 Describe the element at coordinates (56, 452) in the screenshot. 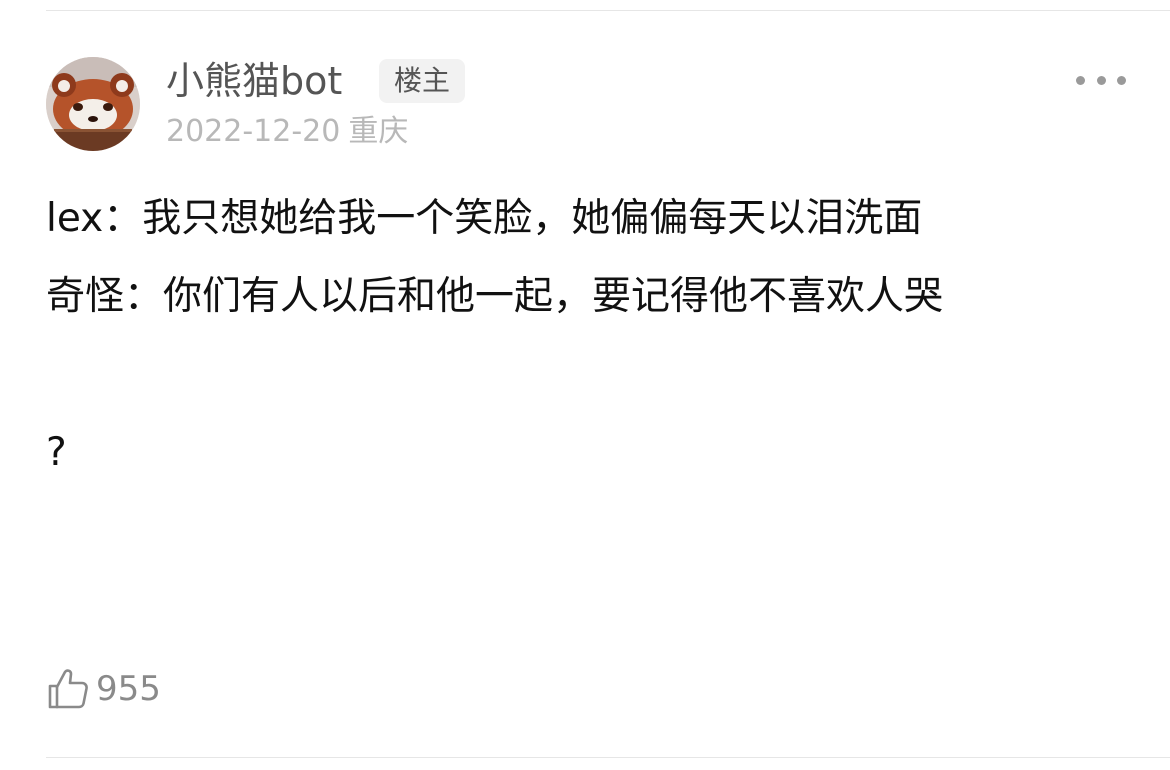

I see `post-line: ?` at that location.